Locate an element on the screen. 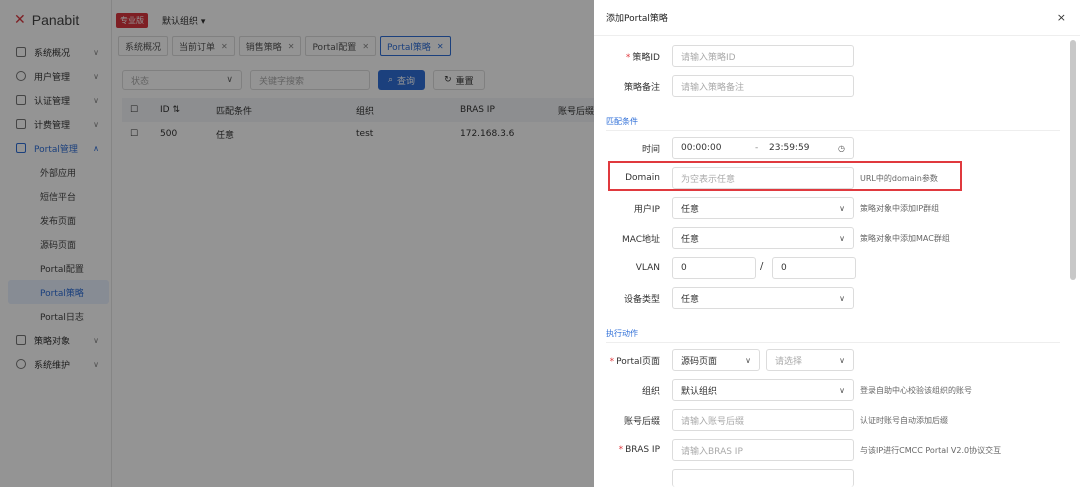 The image size is (1080, 487). portal-page-select: 源码页面 ∨ is located at coordinates (716, 360).